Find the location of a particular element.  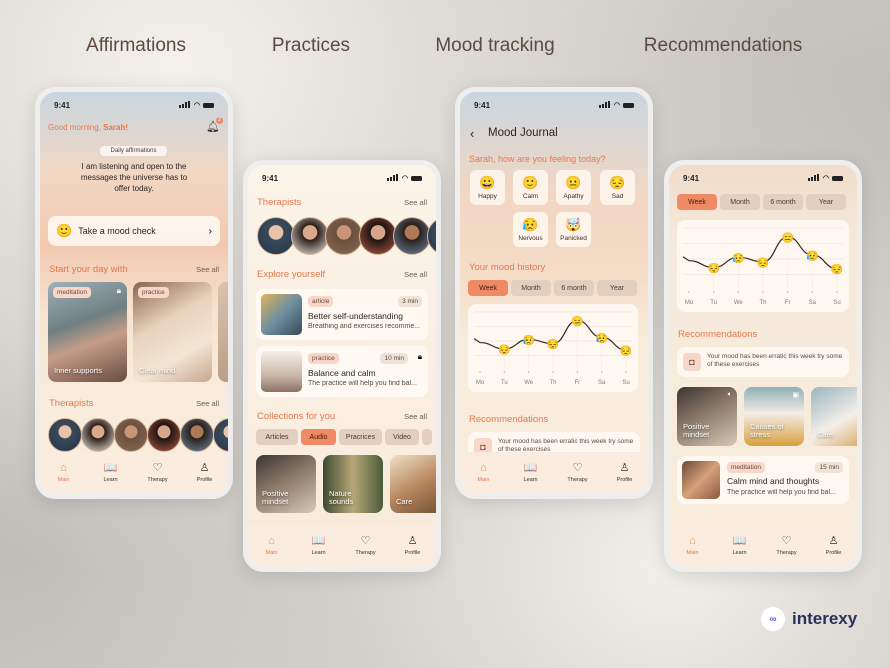

chip-video: Video is located at coordinates (402, 437).